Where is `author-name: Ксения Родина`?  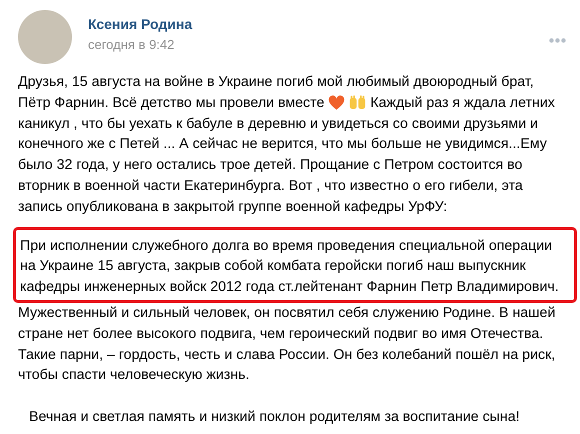 author-name: Ксения Родина is located at coordinates (318, 24).